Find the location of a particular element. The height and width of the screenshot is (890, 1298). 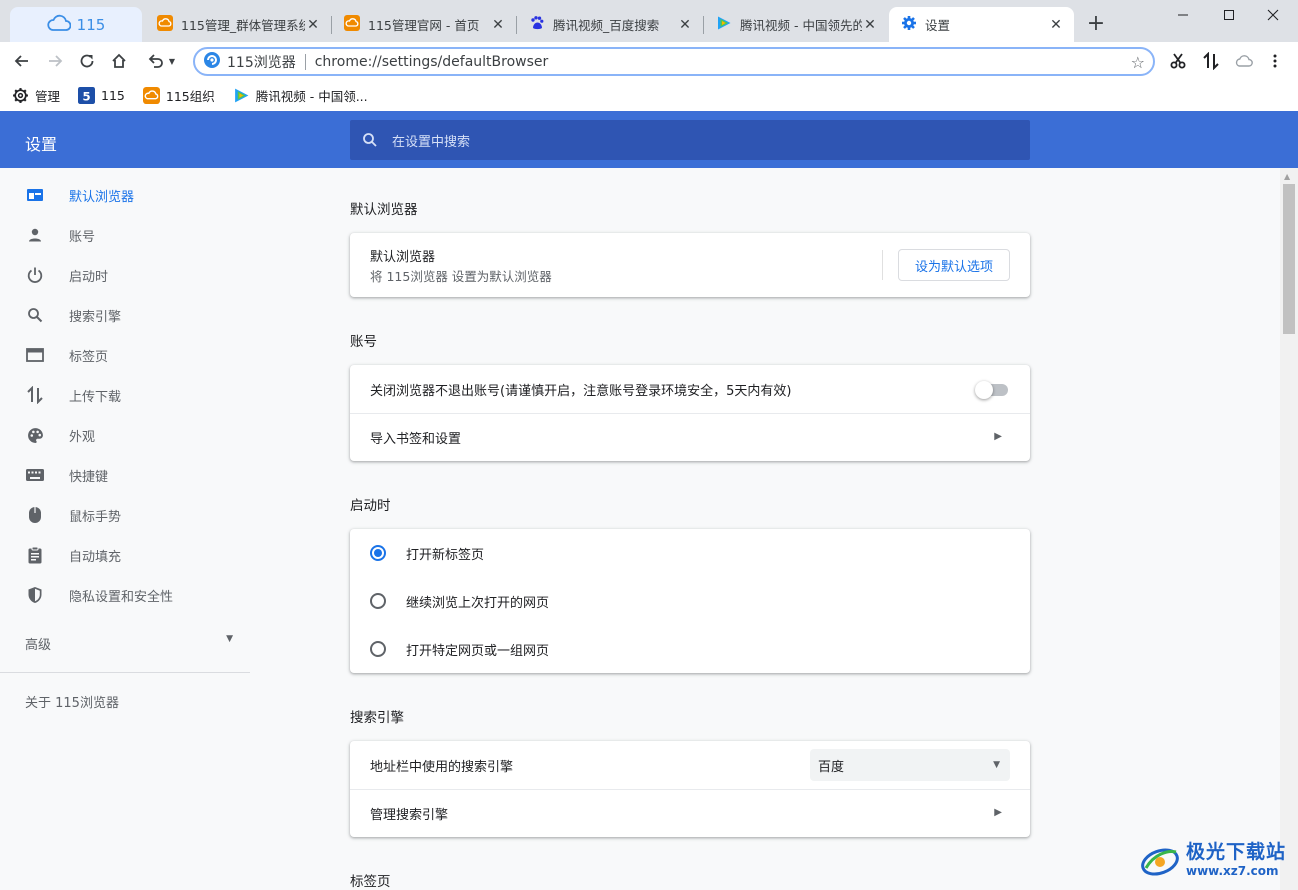

screenshot-button is located at coordinates (1178, 61).